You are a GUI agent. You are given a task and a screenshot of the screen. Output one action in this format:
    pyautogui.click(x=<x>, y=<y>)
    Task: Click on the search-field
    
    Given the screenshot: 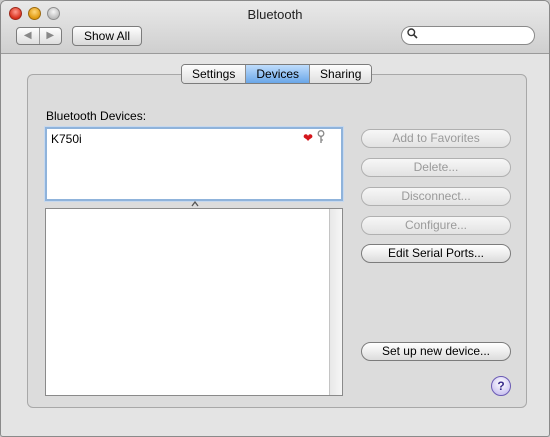 What is the action you would take?
    pyautogui.click(x=468, y=35)
    